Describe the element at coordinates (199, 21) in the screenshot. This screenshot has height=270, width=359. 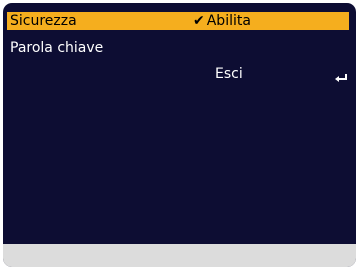
I see `check-icon: ✔` at that location.